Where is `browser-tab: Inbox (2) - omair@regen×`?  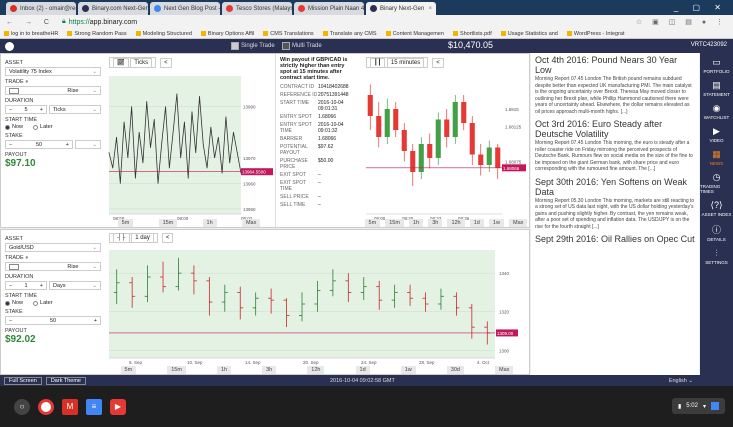
browser-tab: Inbox (2) - omair@regen× is located at coordinates (41, 8).